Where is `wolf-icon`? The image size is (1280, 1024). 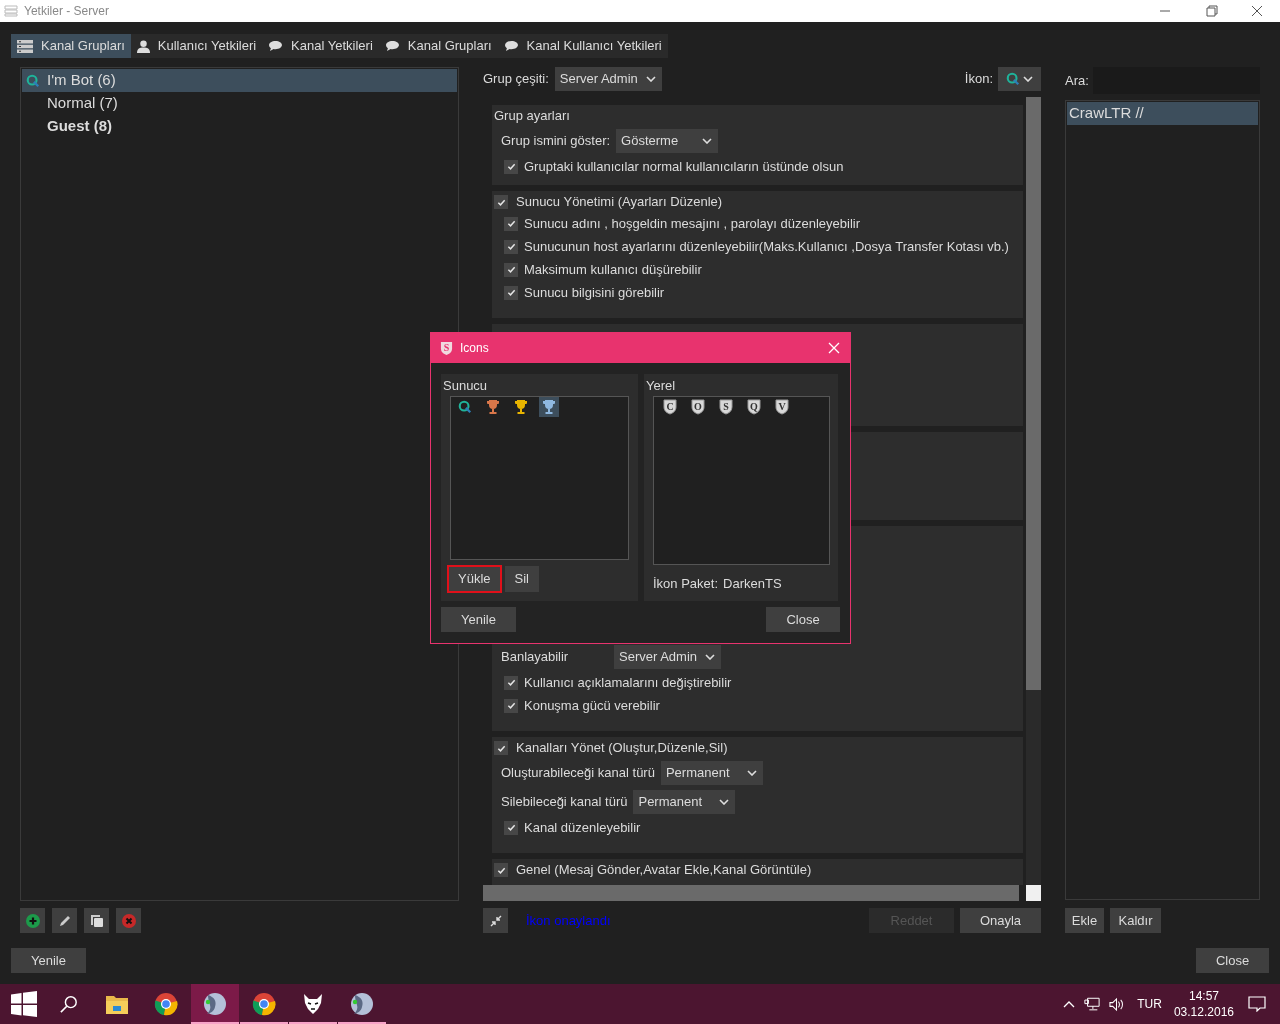
wolf-icon is located at coordinates (313, 1004).